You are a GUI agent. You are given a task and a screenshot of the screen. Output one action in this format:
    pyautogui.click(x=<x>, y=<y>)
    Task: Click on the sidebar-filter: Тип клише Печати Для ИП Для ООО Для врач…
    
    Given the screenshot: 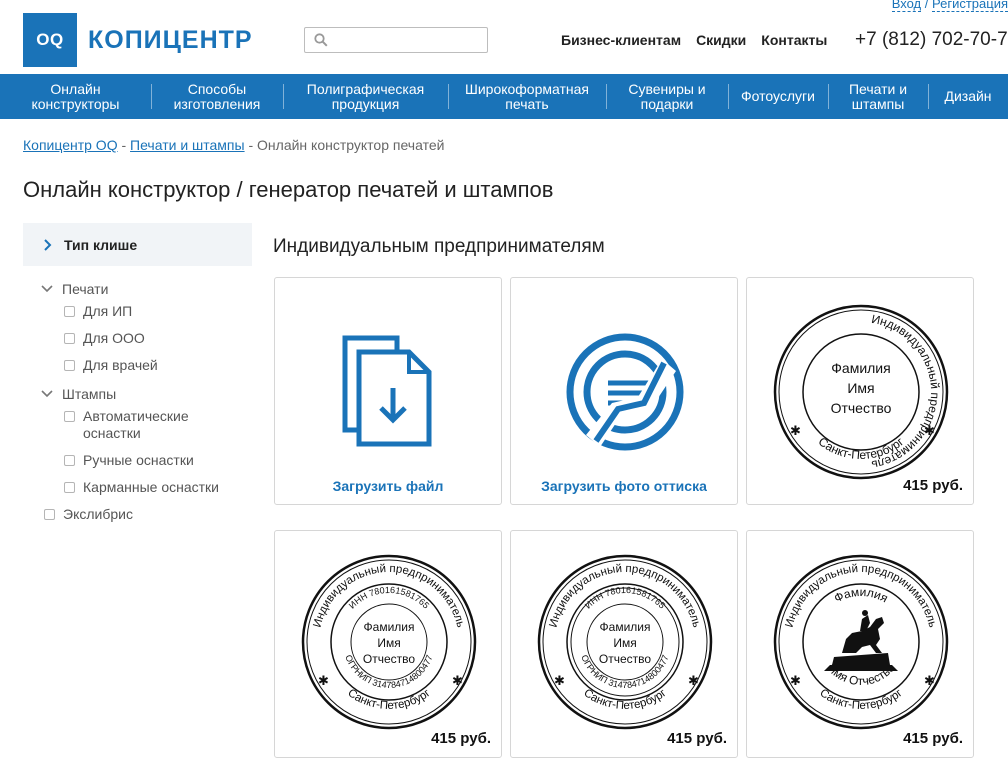 What is the action you would take?
    pyautogui.click(x=137, y=378)
    